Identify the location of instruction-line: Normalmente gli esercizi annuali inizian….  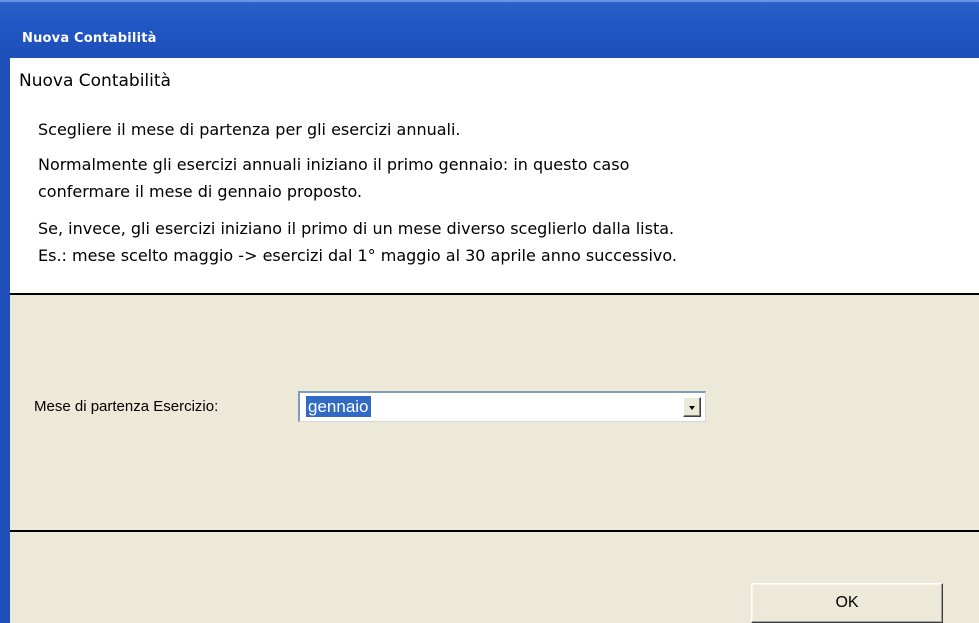
(334, 164).